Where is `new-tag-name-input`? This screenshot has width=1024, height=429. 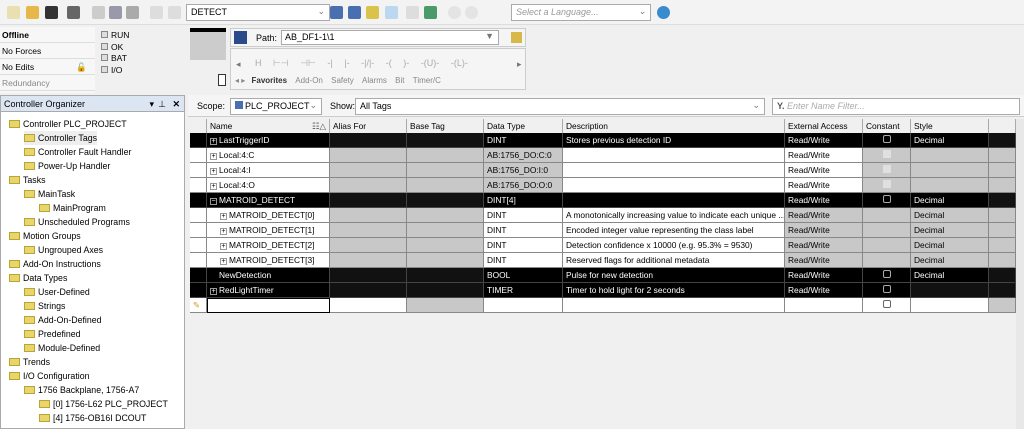 new-tag-name-input is located at coordinates (268, 305).